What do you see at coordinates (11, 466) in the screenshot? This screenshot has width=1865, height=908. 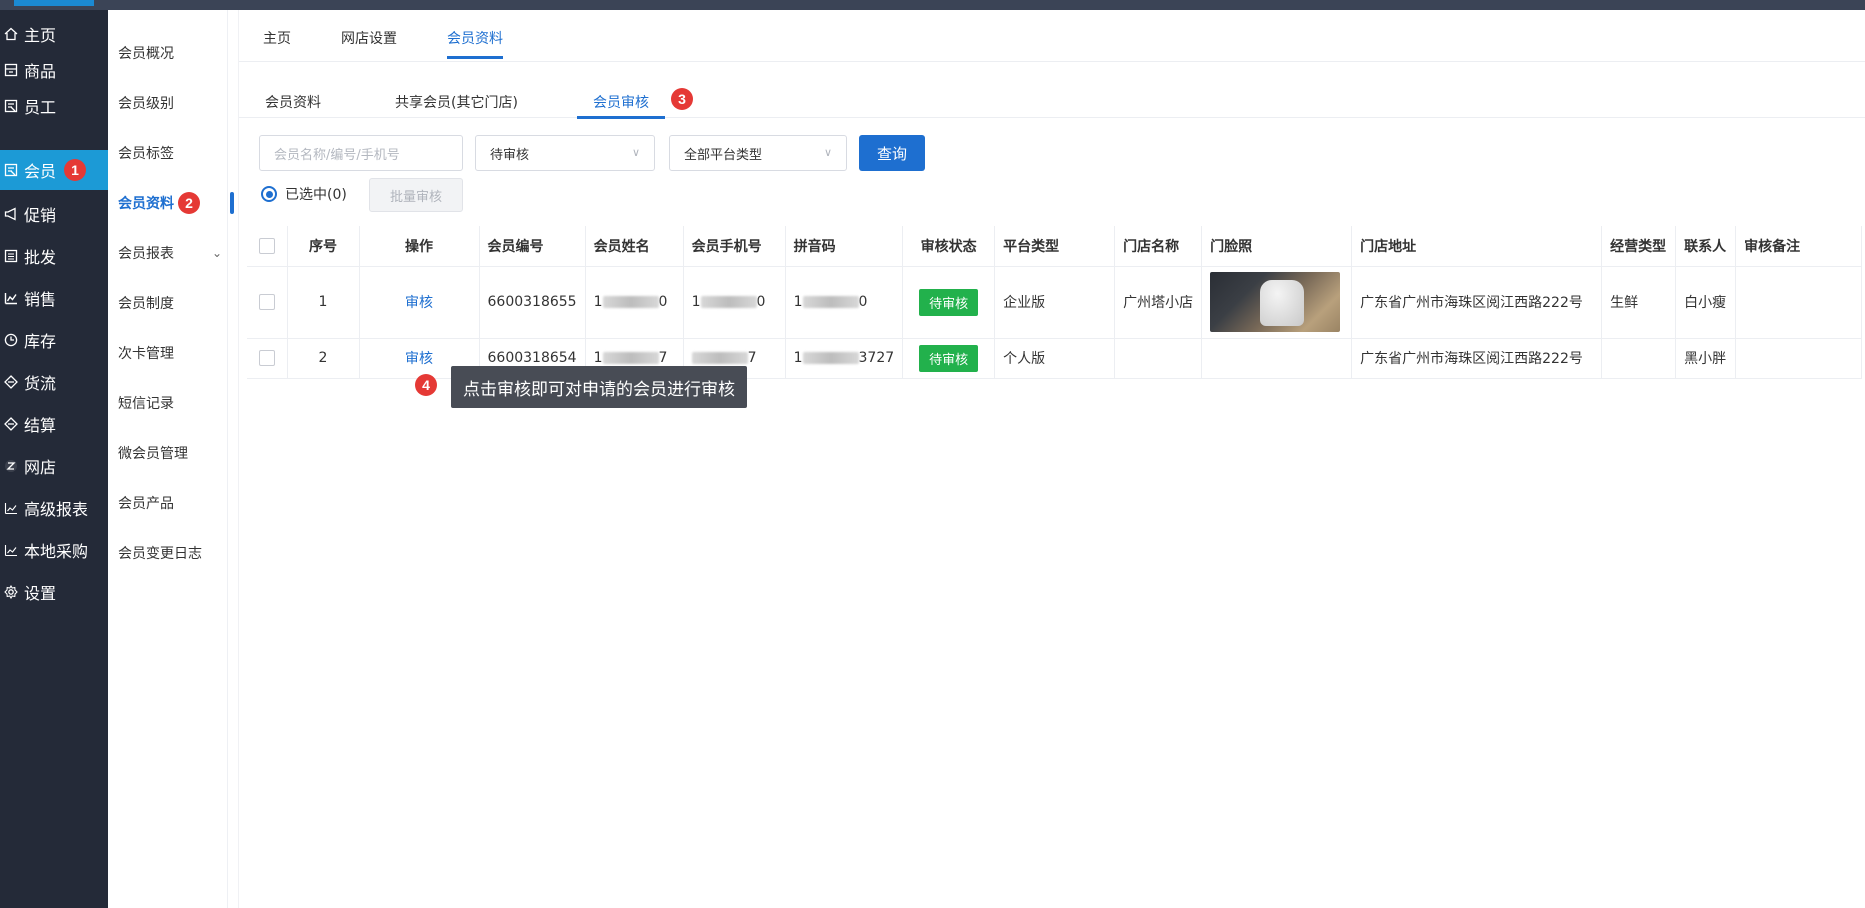 I see `shop-icon` at bounding box center [11, 466].